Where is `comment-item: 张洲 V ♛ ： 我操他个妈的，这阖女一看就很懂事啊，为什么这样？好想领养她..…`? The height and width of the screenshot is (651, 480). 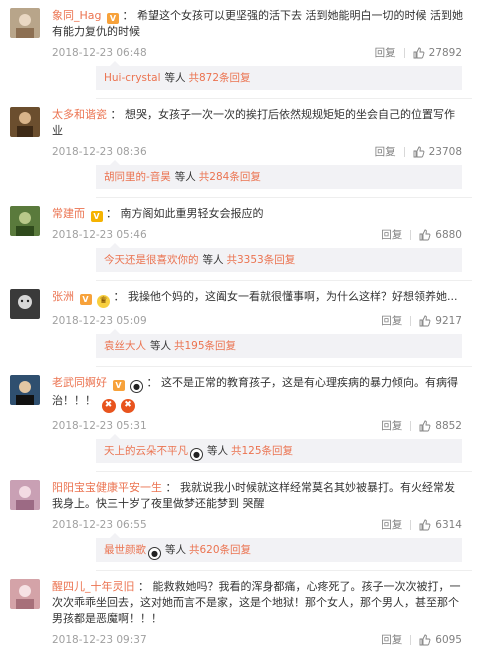 comment-item: 张洲 V ♛ ： 我操他个妈的，这阖女一看就很懂事啊，为什么这样？好想领养她..… is located at coordinates (240, 324).